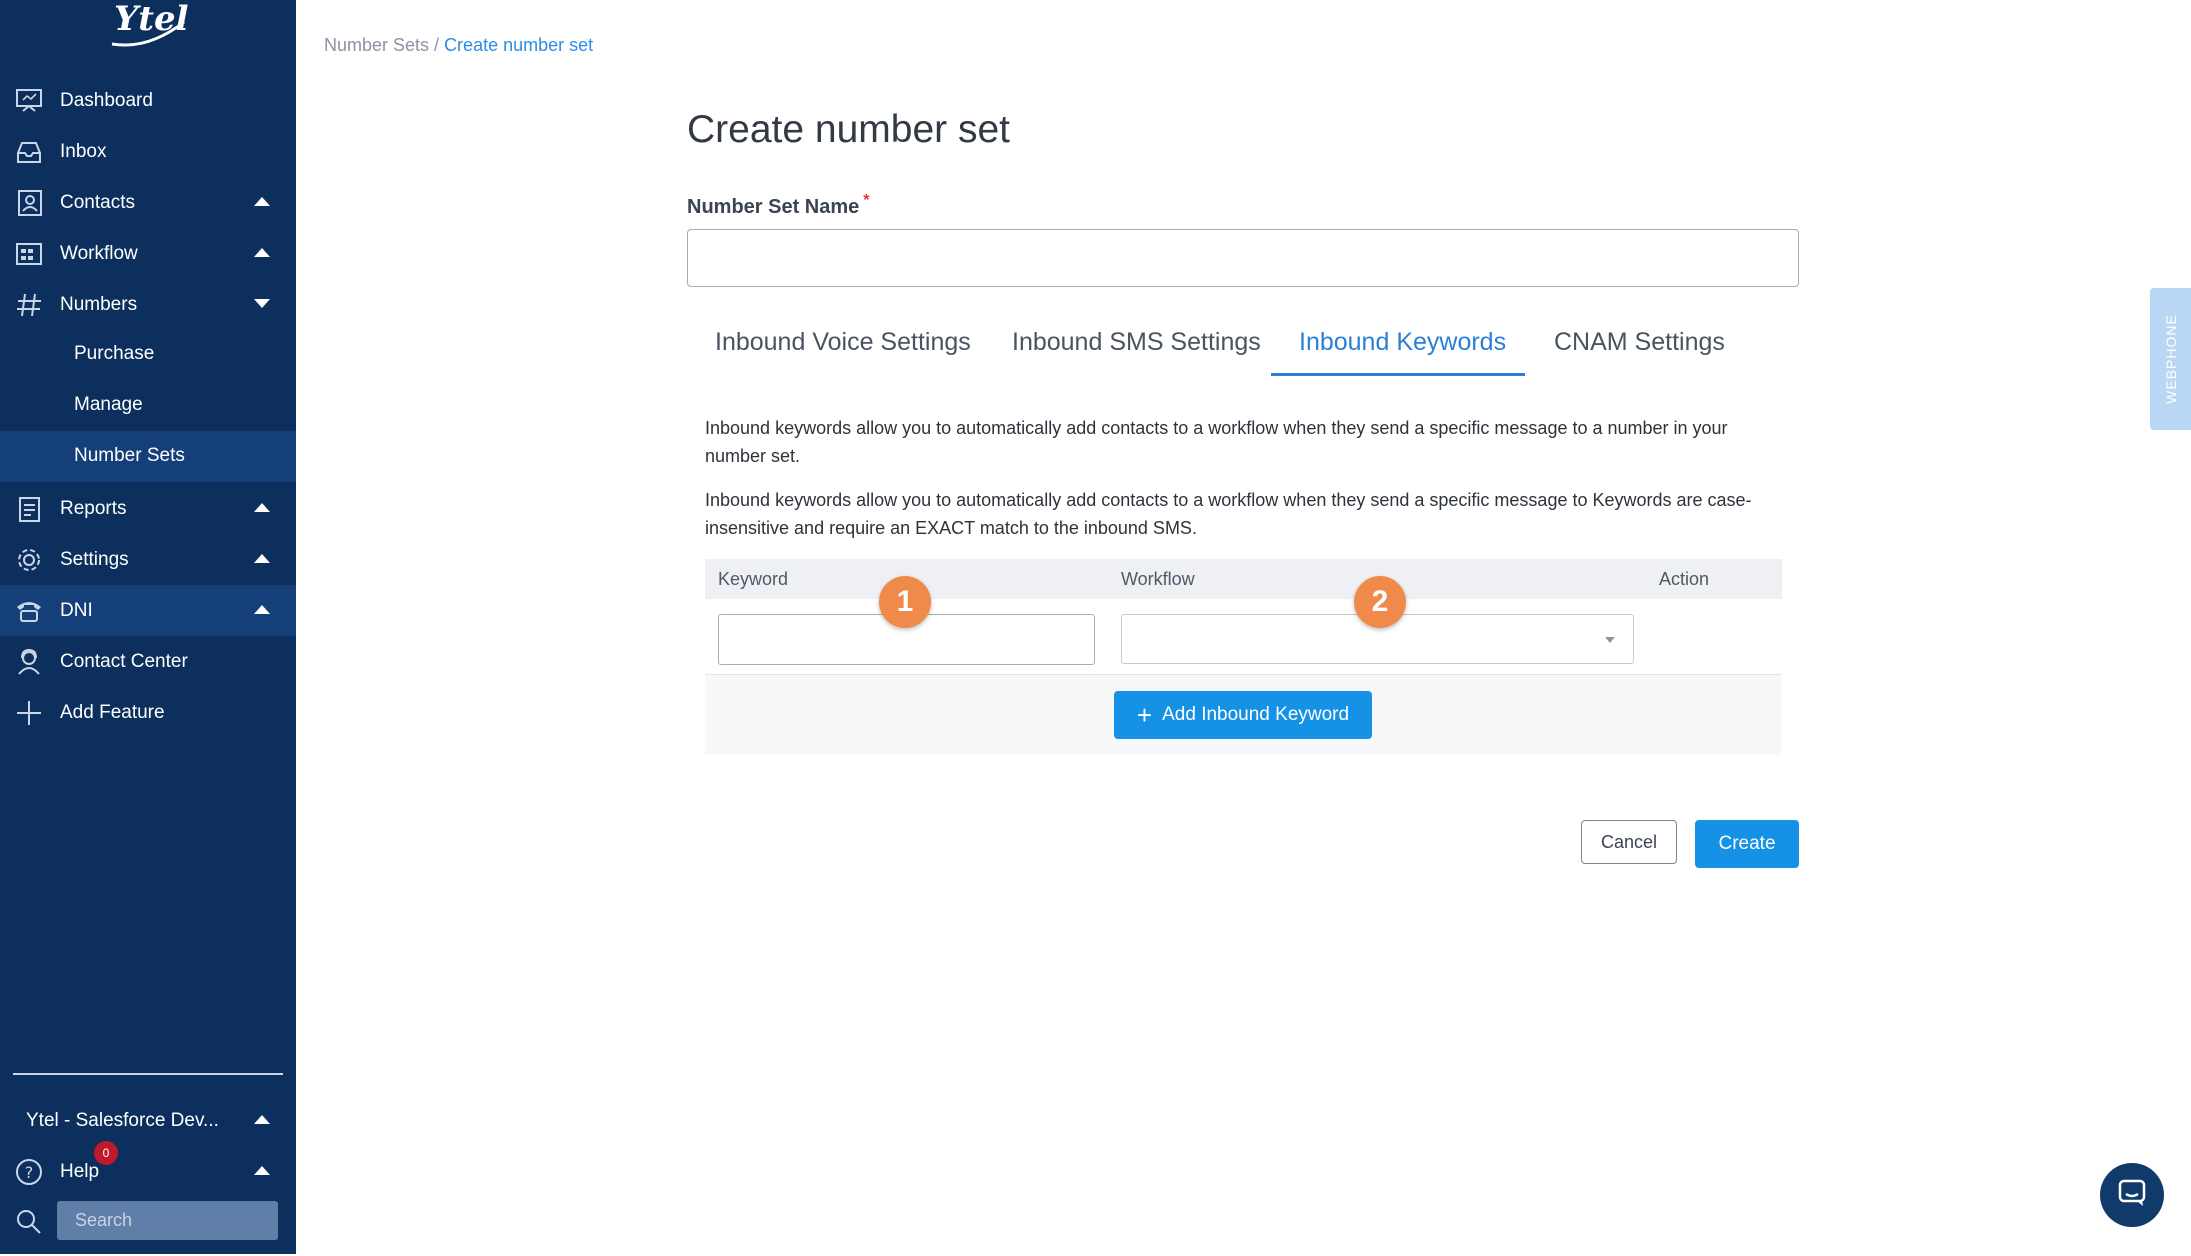 This screenshot has width=2191, height=1256. I want to click on sidebar-item-label: Settings, so click(94, 559).